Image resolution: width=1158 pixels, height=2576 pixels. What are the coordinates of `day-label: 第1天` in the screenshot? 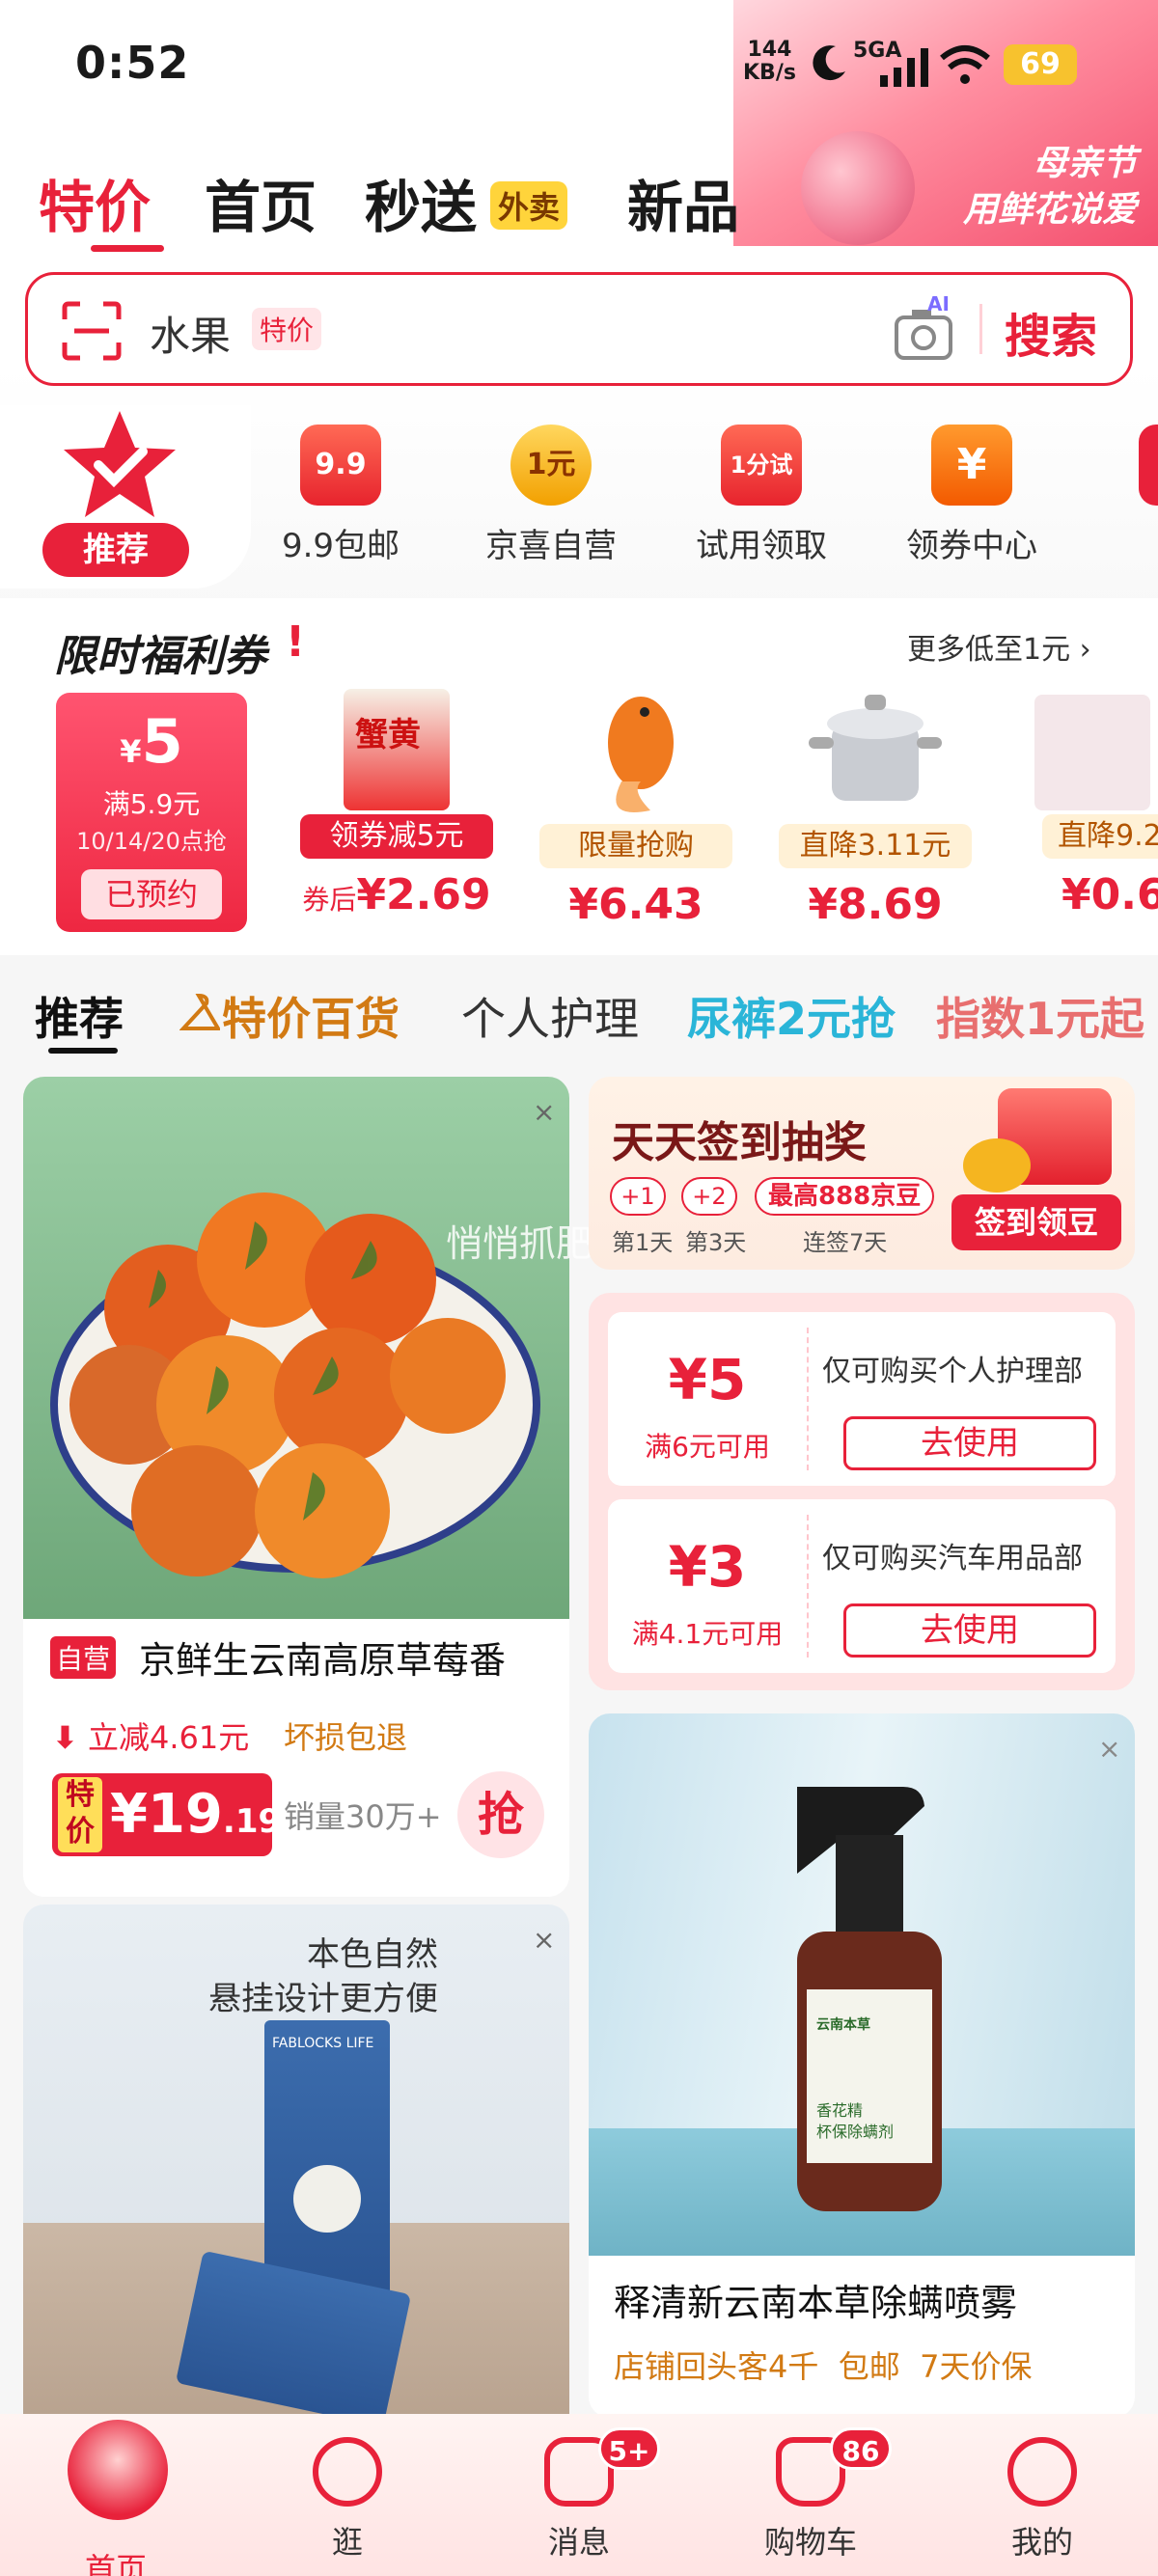 It's located at (643, 1242).